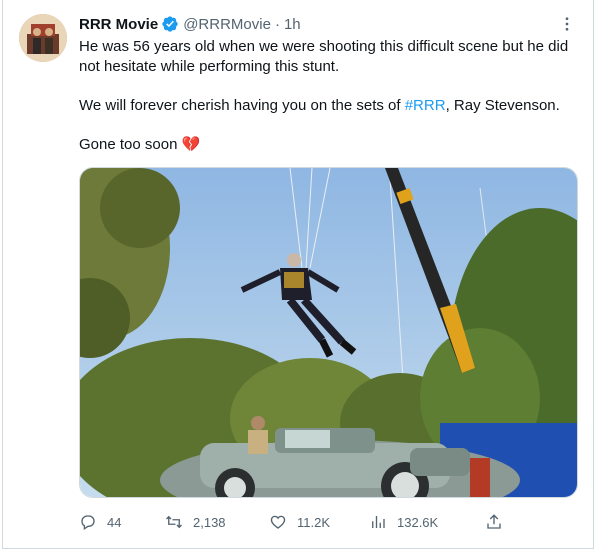 Image resolution: width=600 pixels, height=553 pixels. What do you see at coordinates (278, 522) in the screenshot?
I see `like-icon` at bounding box center [278, 522].